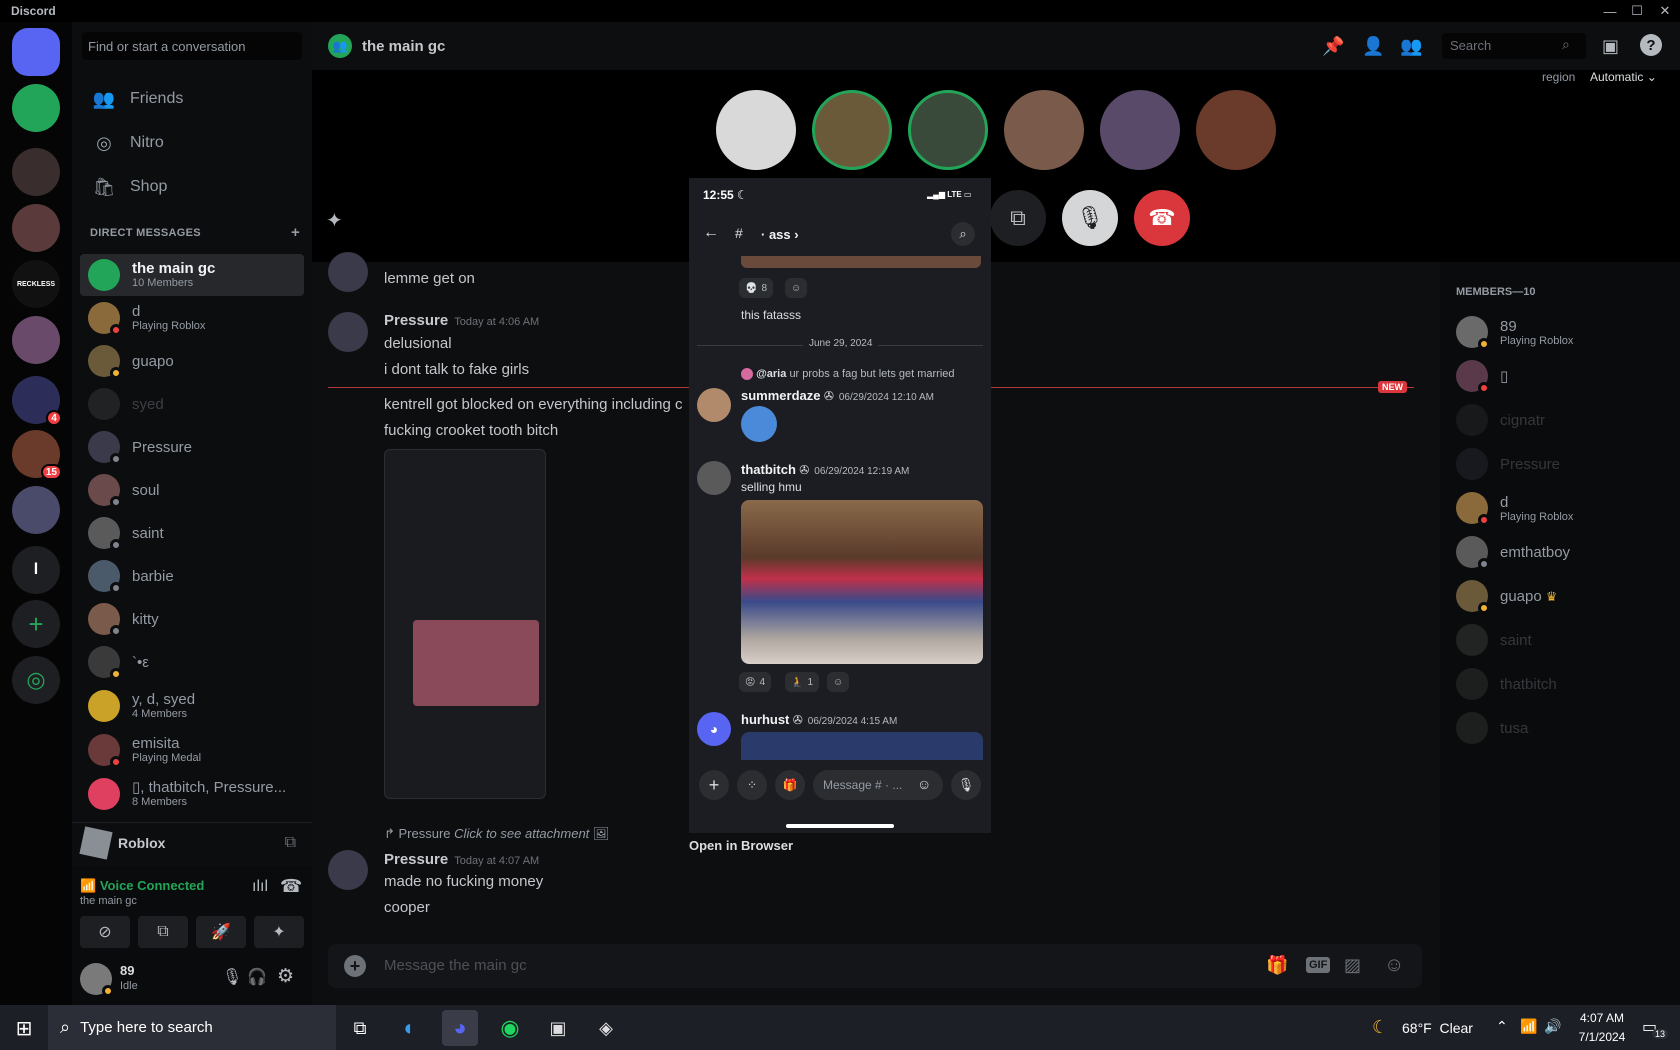 The height and width of the screenshot is (1050, 1680). What do you see at coordinates (36, 624) in the screenshot?
I see `add-server-icon: +` at bounding box center [36, 624].